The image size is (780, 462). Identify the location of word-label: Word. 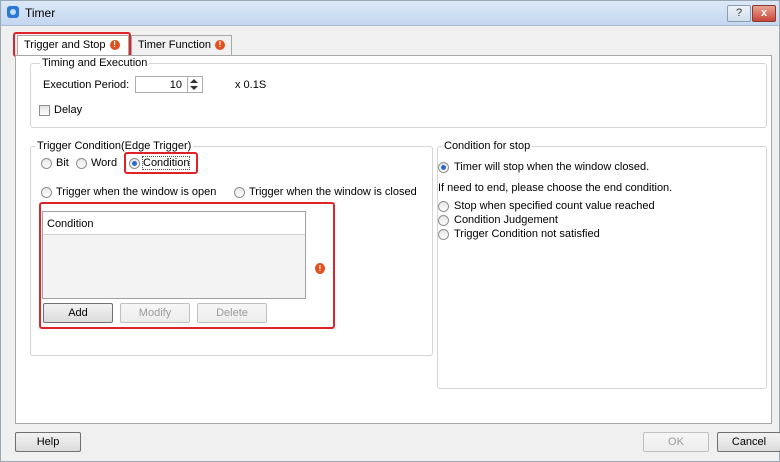
(104, 163).